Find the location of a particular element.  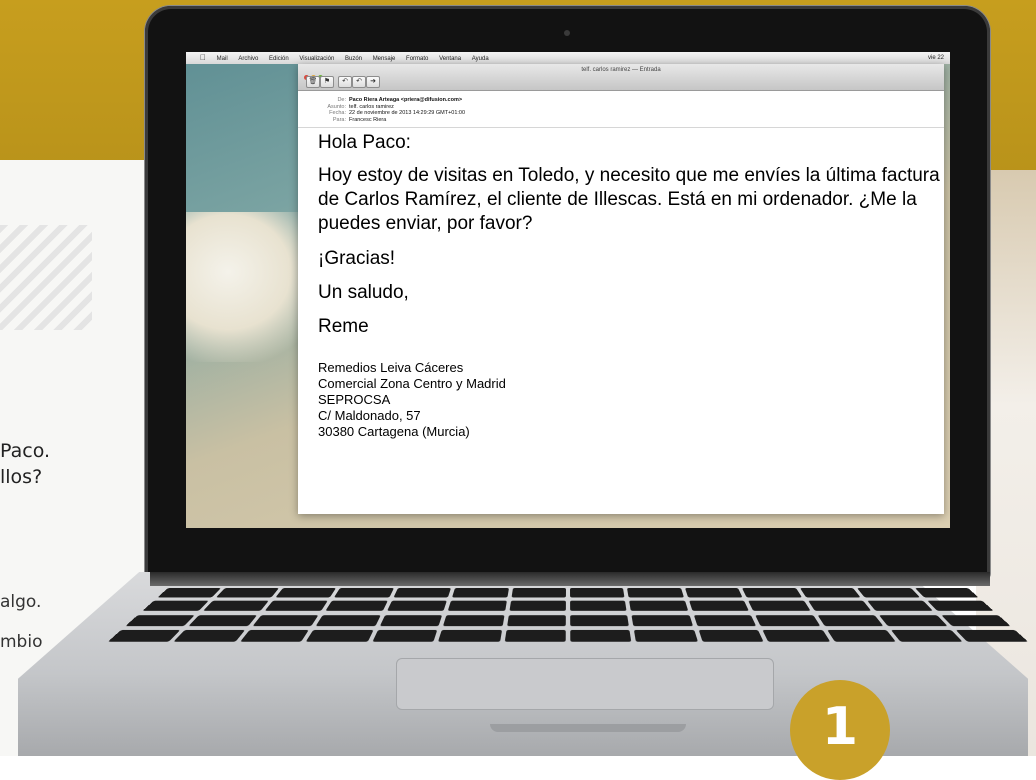

menu-ayuda: Ayuda is located at coordinates (480, 59).